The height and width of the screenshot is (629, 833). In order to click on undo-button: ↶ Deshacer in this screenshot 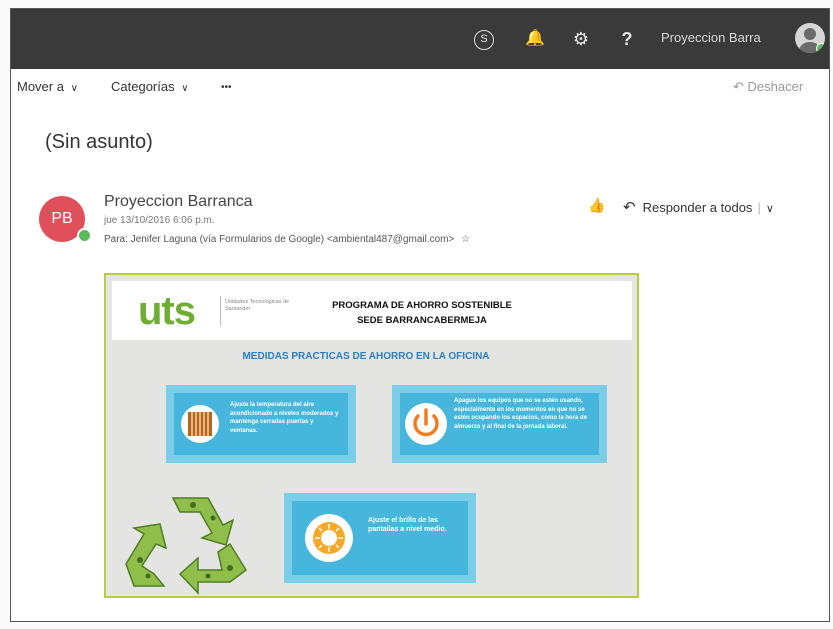, I will do `click(768, 87)`.